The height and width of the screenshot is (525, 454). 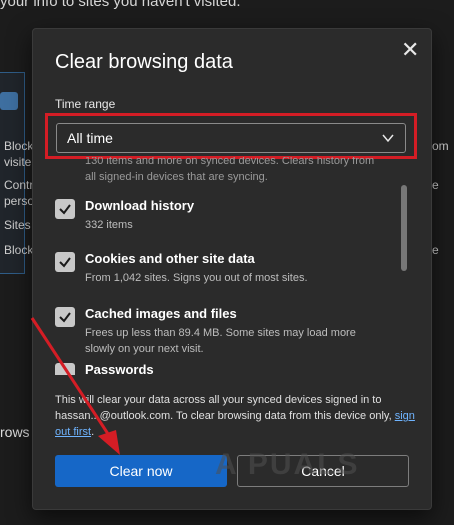 What do you see at coordinates (140, 205) in the screenshot?
I see `item-title: Download history` at bounding box center [140, 205].